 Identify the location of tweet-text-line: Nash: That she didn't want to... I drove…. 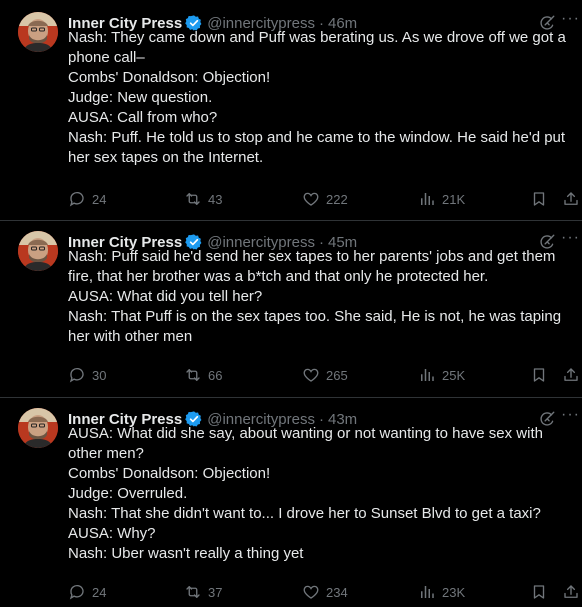
(304, 513).